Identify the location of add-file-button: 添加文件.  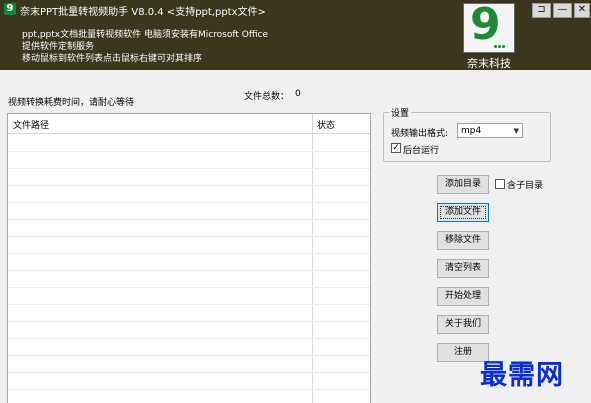
(463, 212).